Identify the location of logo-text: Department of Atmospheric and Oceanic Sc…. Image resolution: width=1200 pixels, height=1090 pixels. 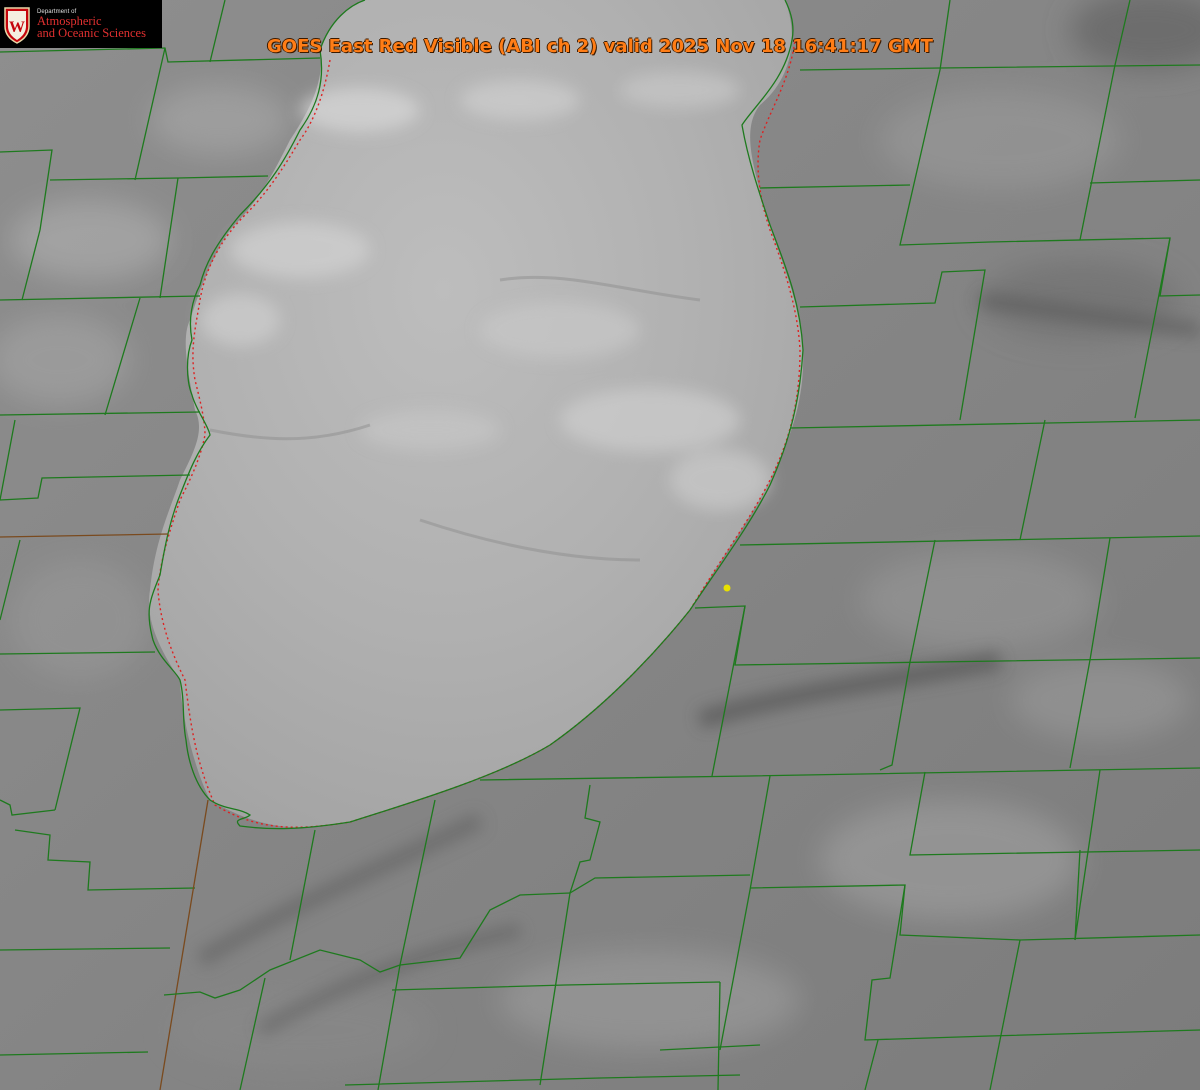
(91, 24).